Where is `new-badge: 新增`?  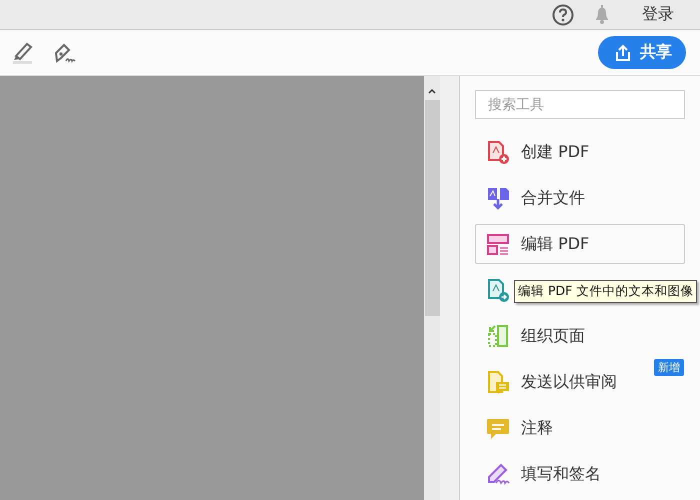 new-badge: 新增 is located at coordinates (669, 367).